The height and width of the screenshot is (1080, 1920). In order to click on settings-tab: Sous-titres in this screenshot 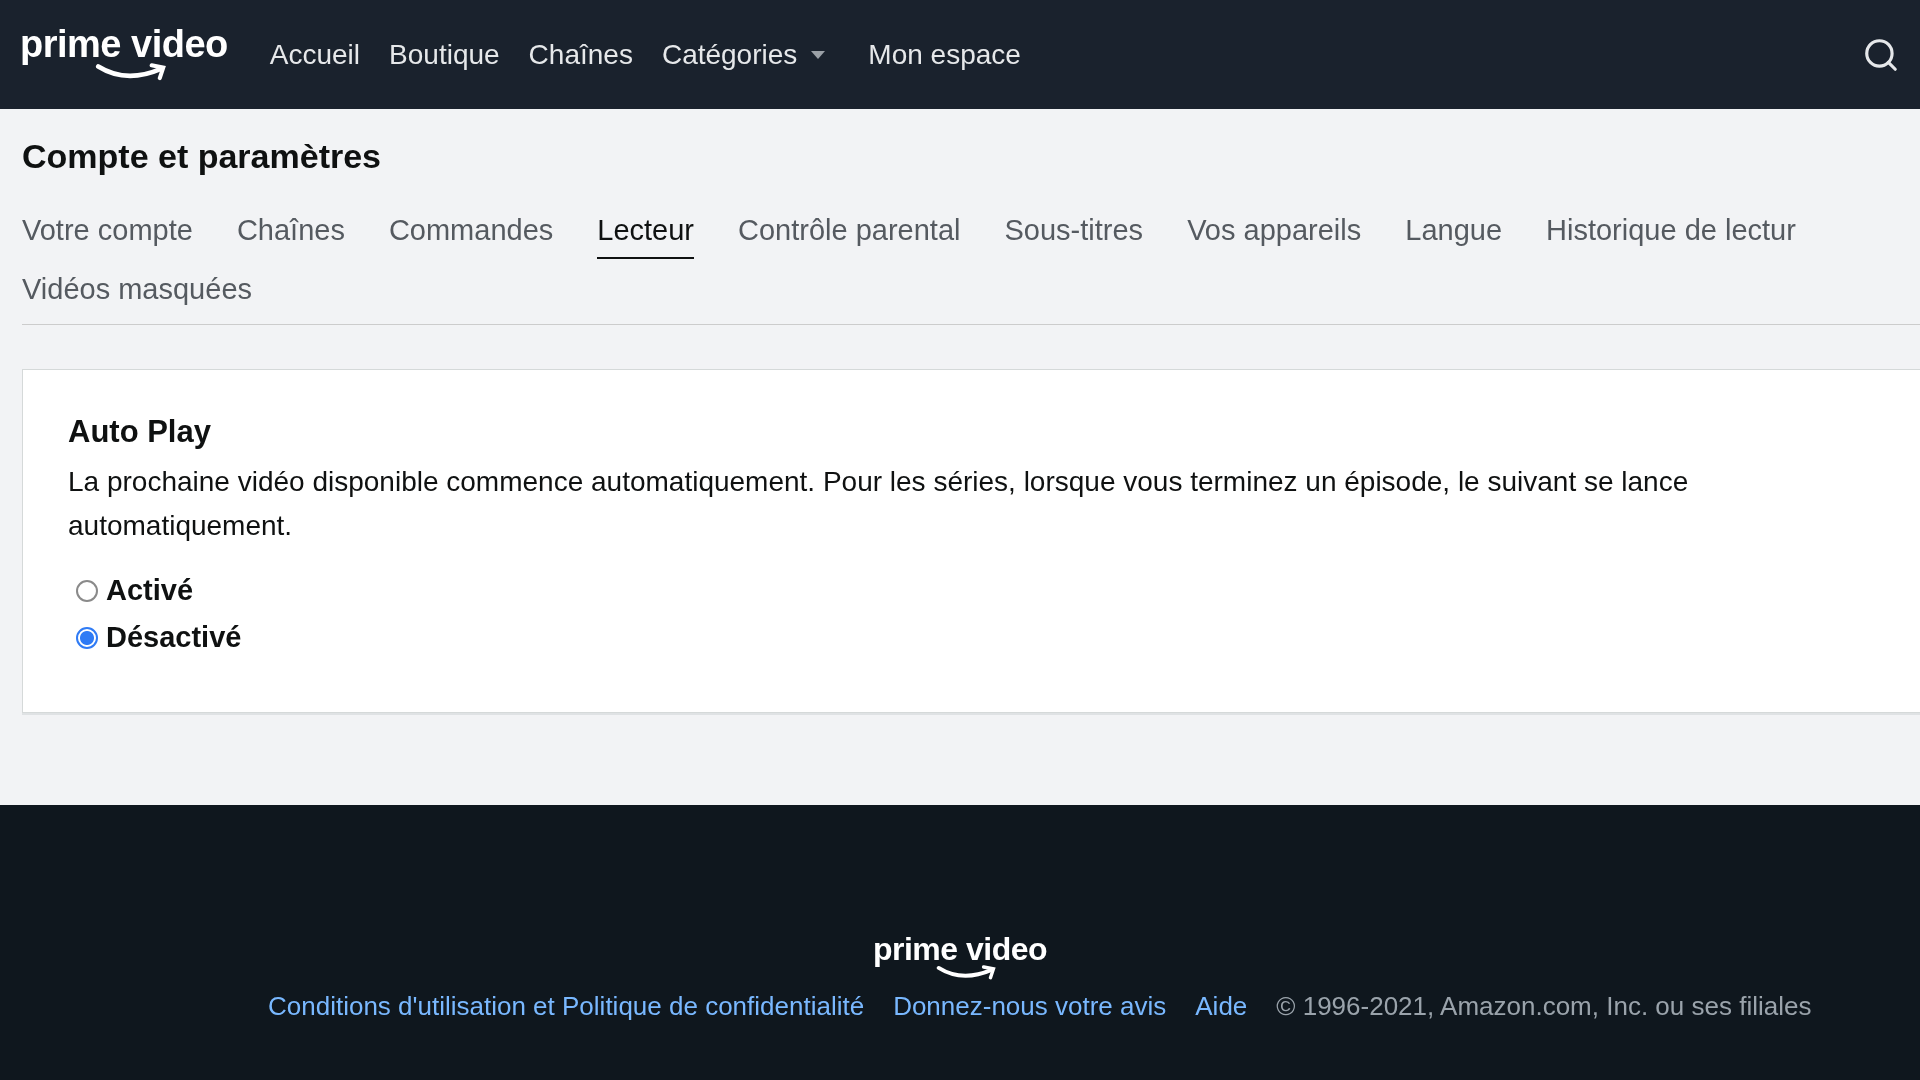, I will do `click(1074, 236)`.